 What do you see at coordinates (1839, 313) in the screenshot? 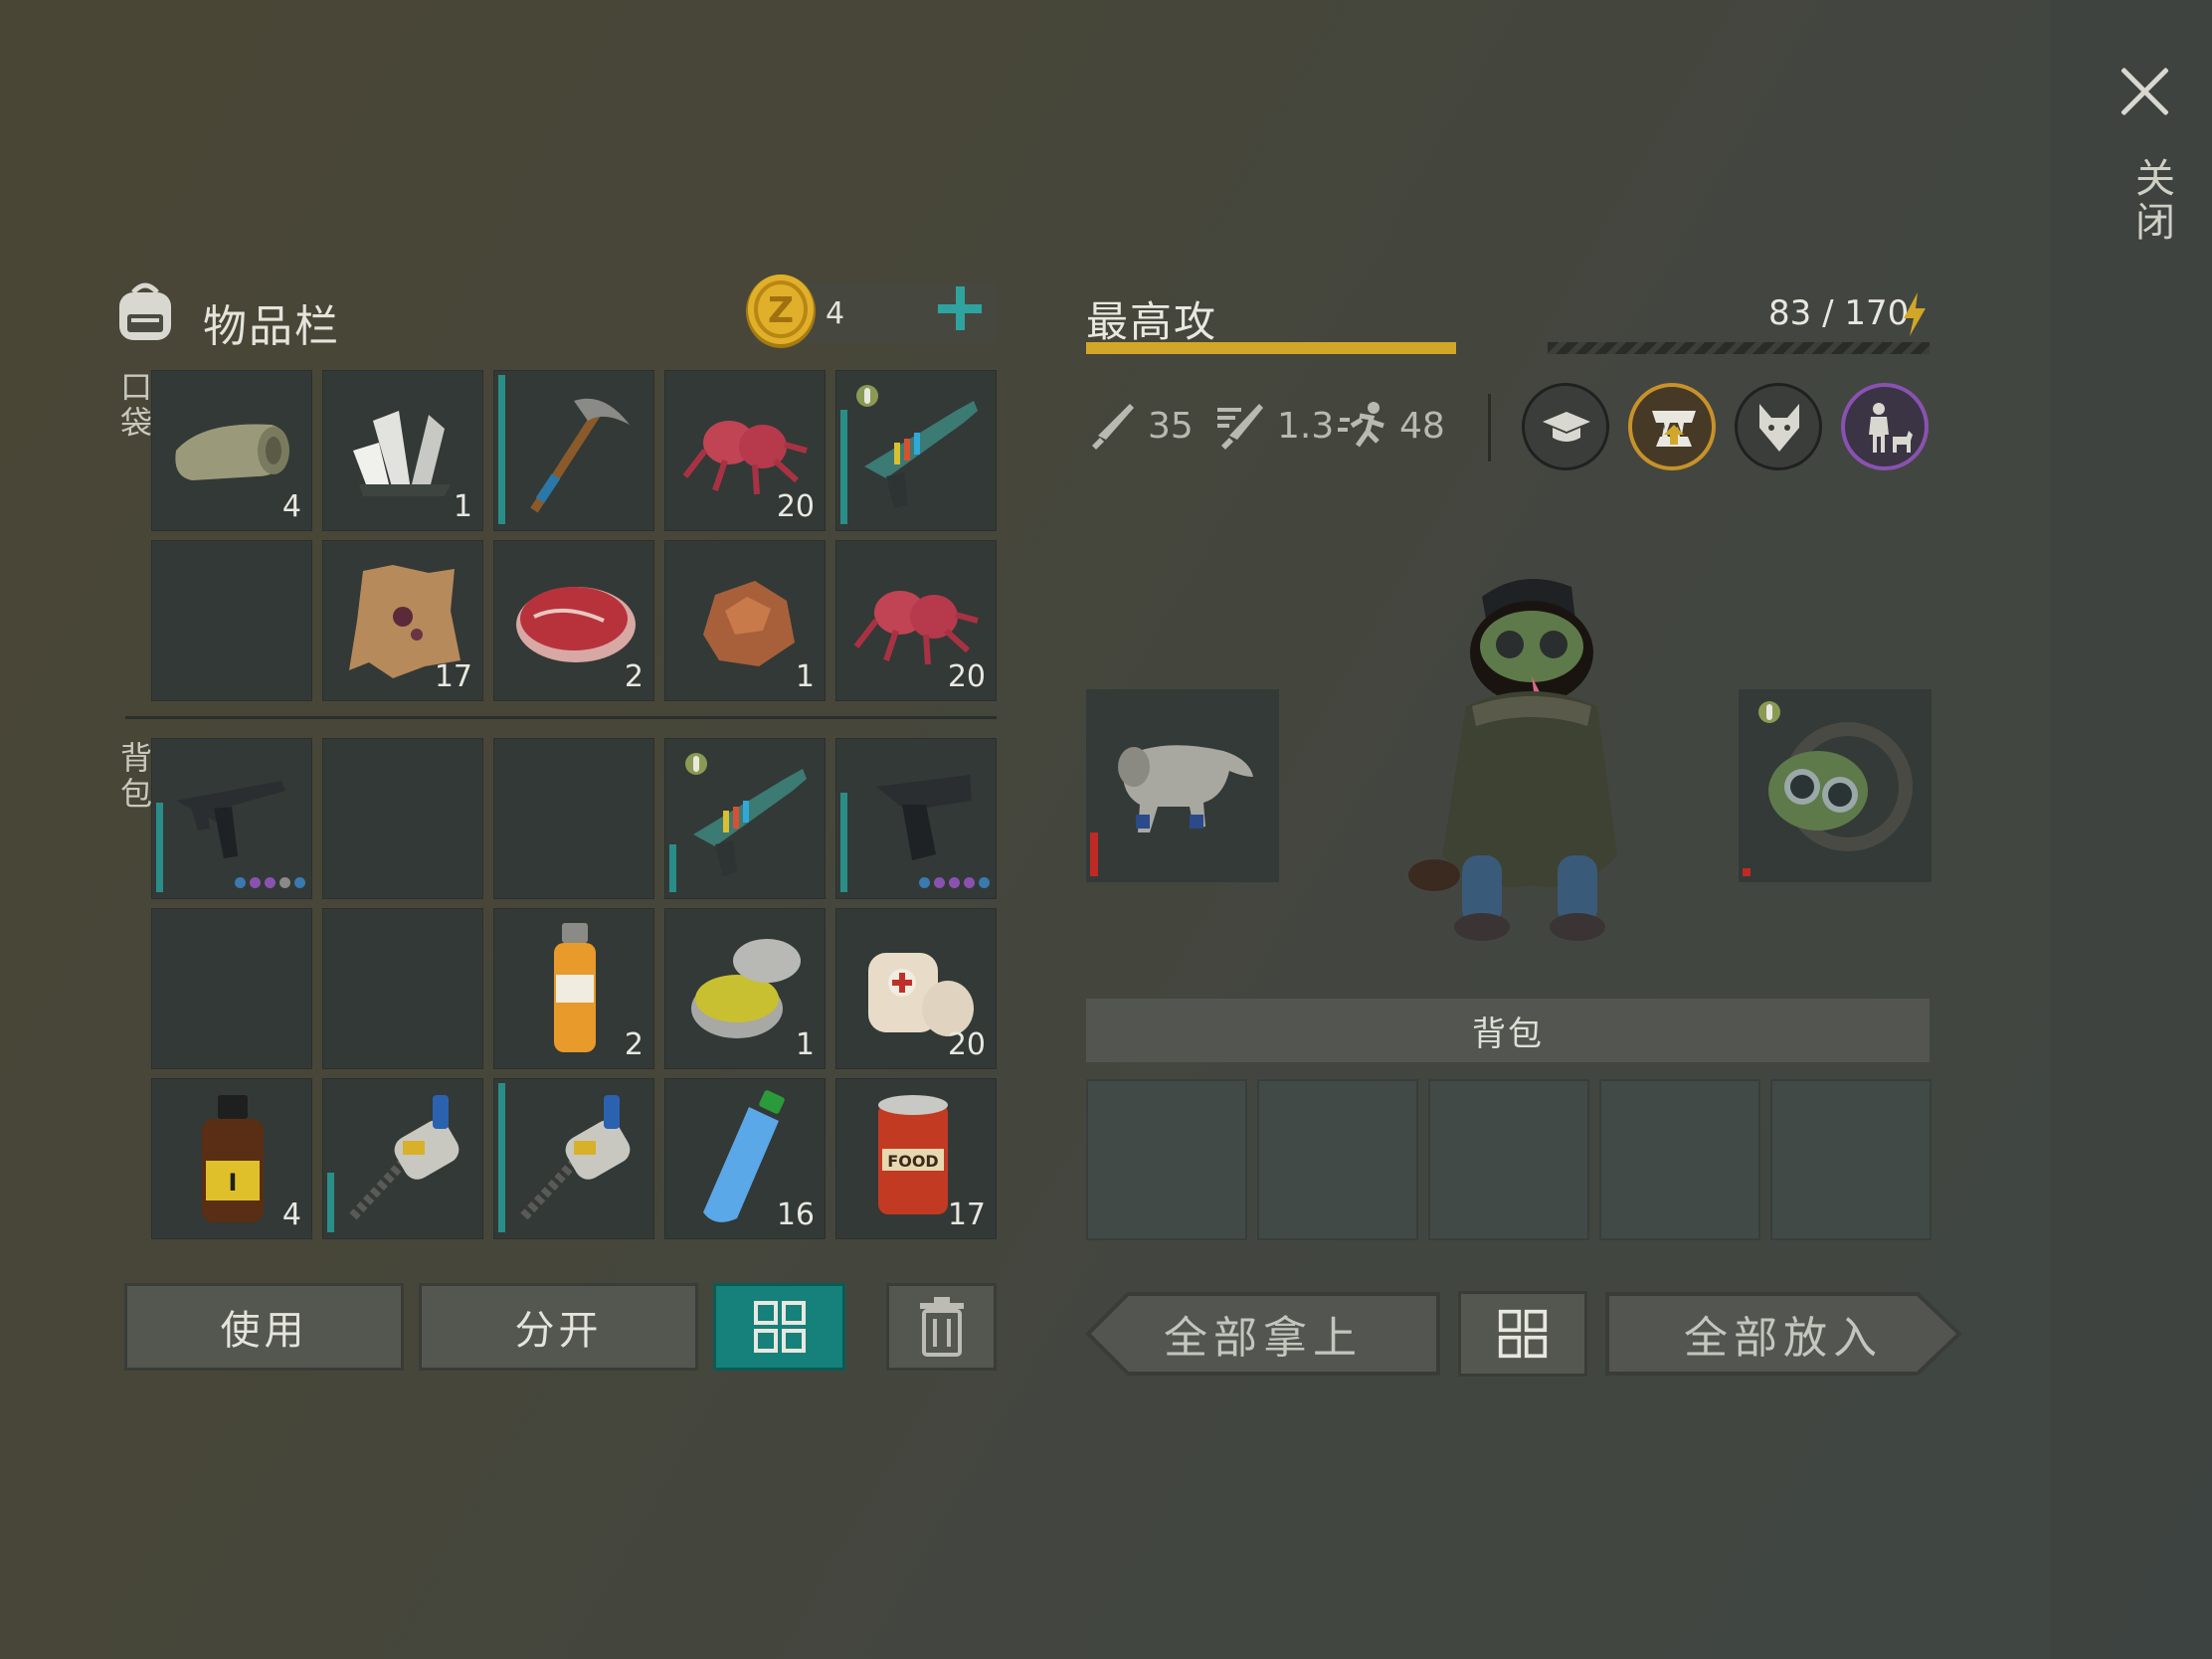
I see `pet-energy: 83 / 170` at bounding box center [1839, 313].